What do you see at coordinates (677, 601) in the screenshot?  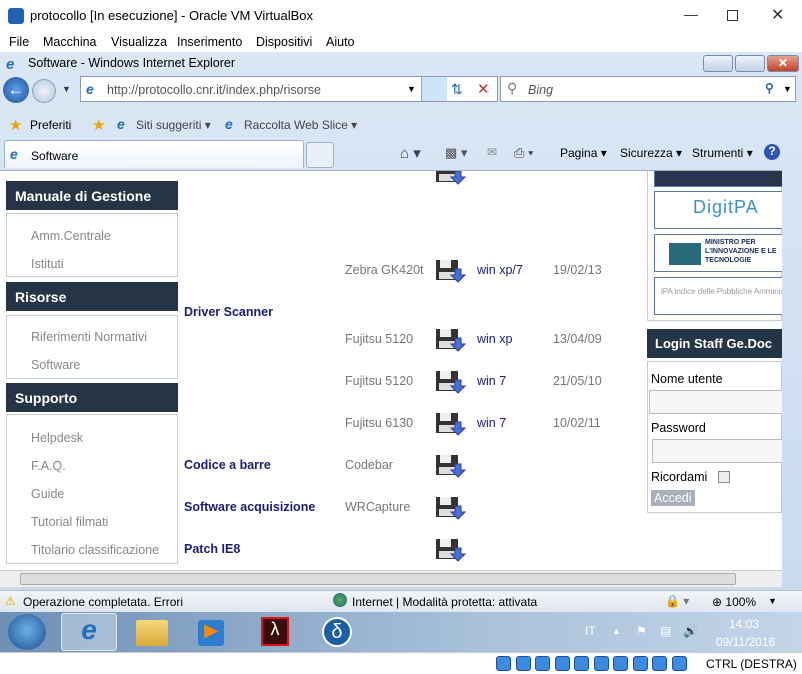 I see `protected-mode-icon: 🔒 ▾` at bounding box center [677, 601].